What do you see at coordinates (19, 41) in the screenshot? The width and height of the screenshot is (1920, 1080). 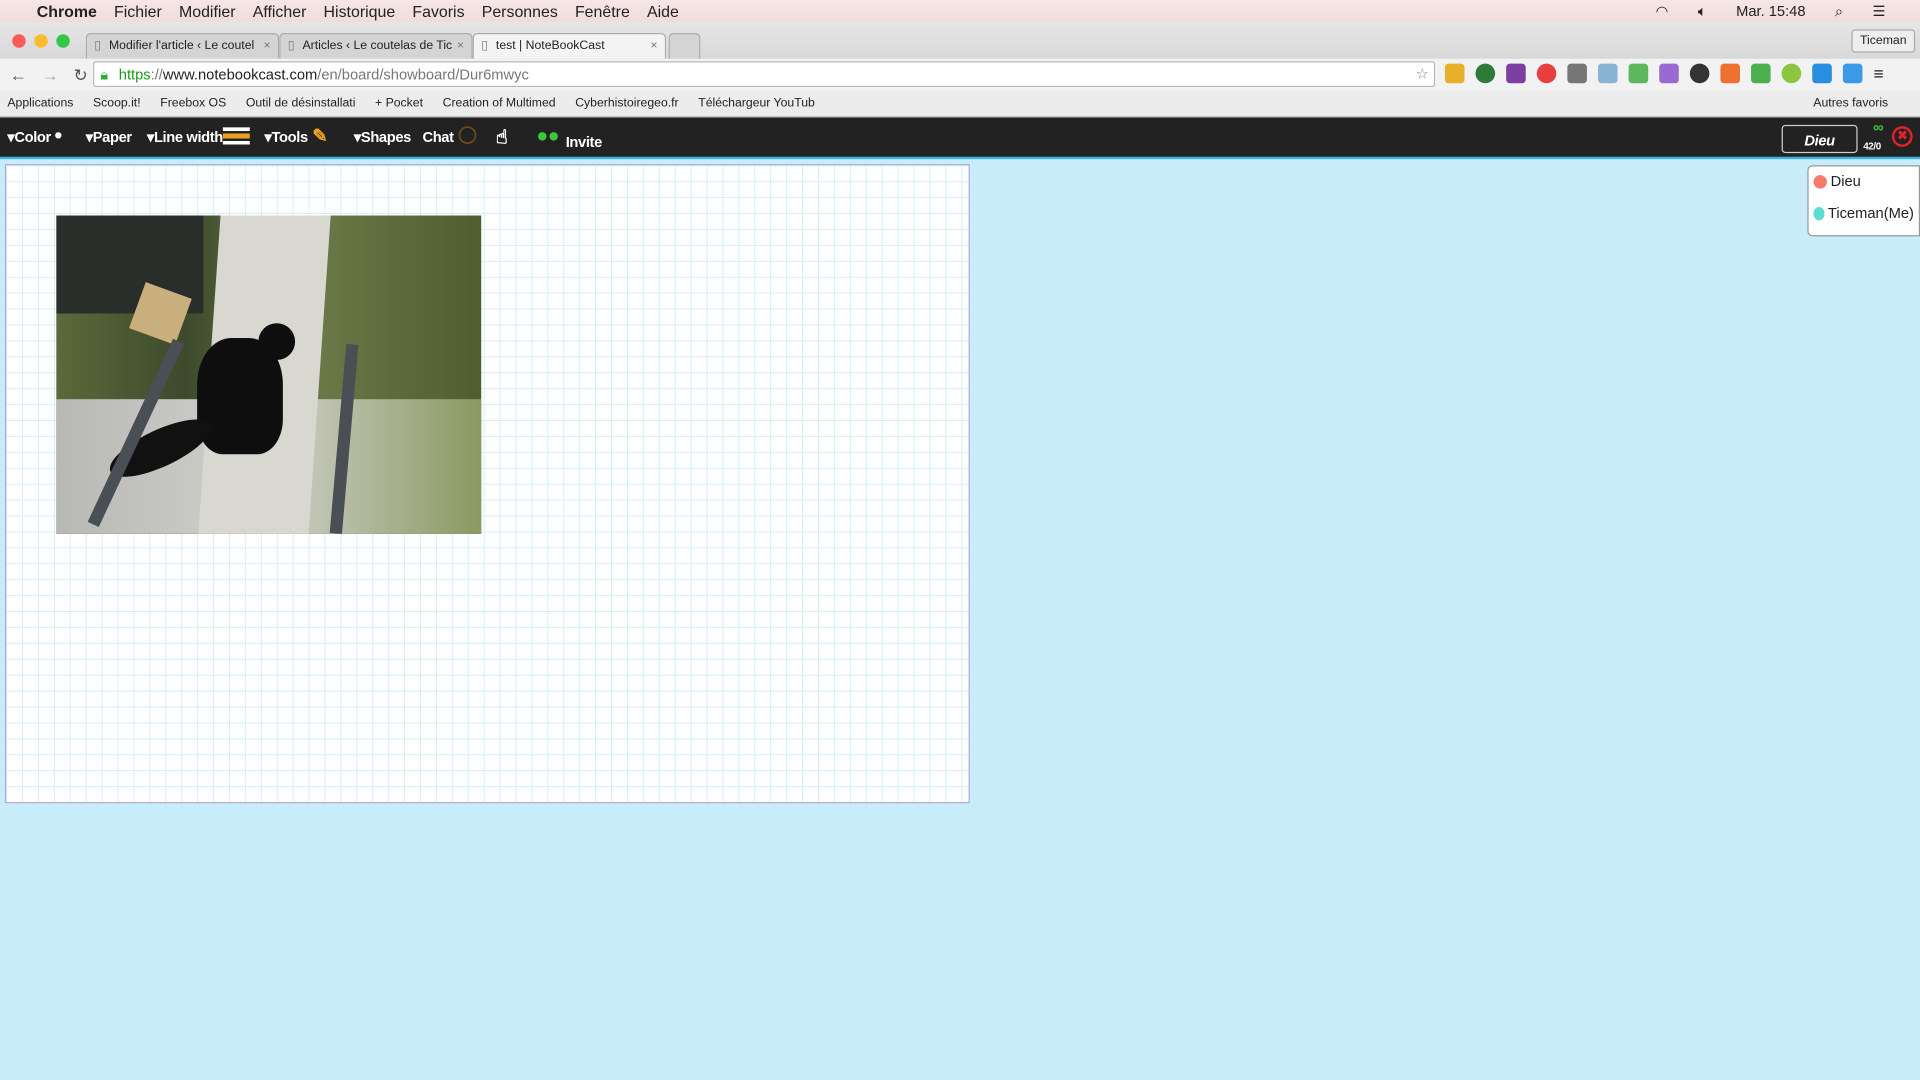 I see `close-window-button` at bounding box center [19, 41].